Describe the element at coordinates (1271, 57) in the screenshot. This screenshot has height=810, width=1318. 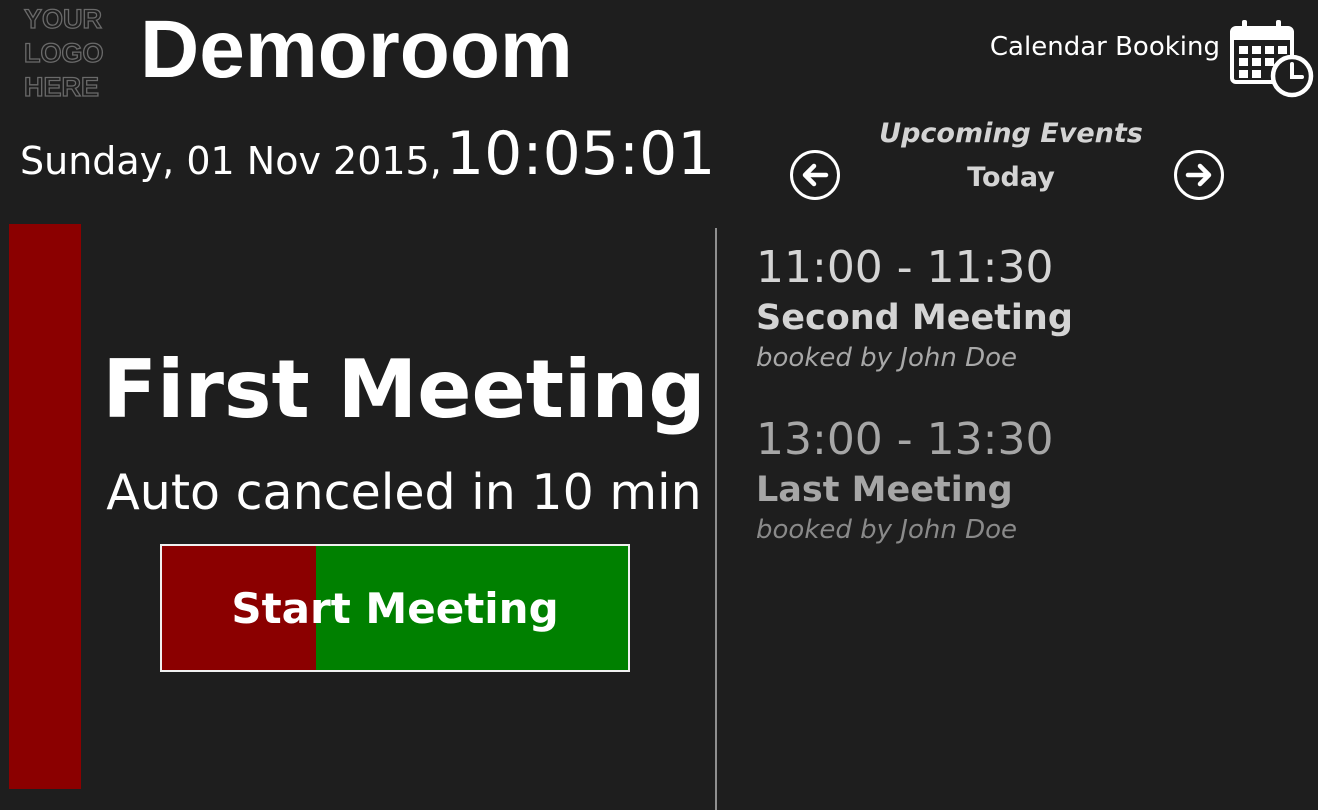
I see `calendar-clock-icon` at that location.